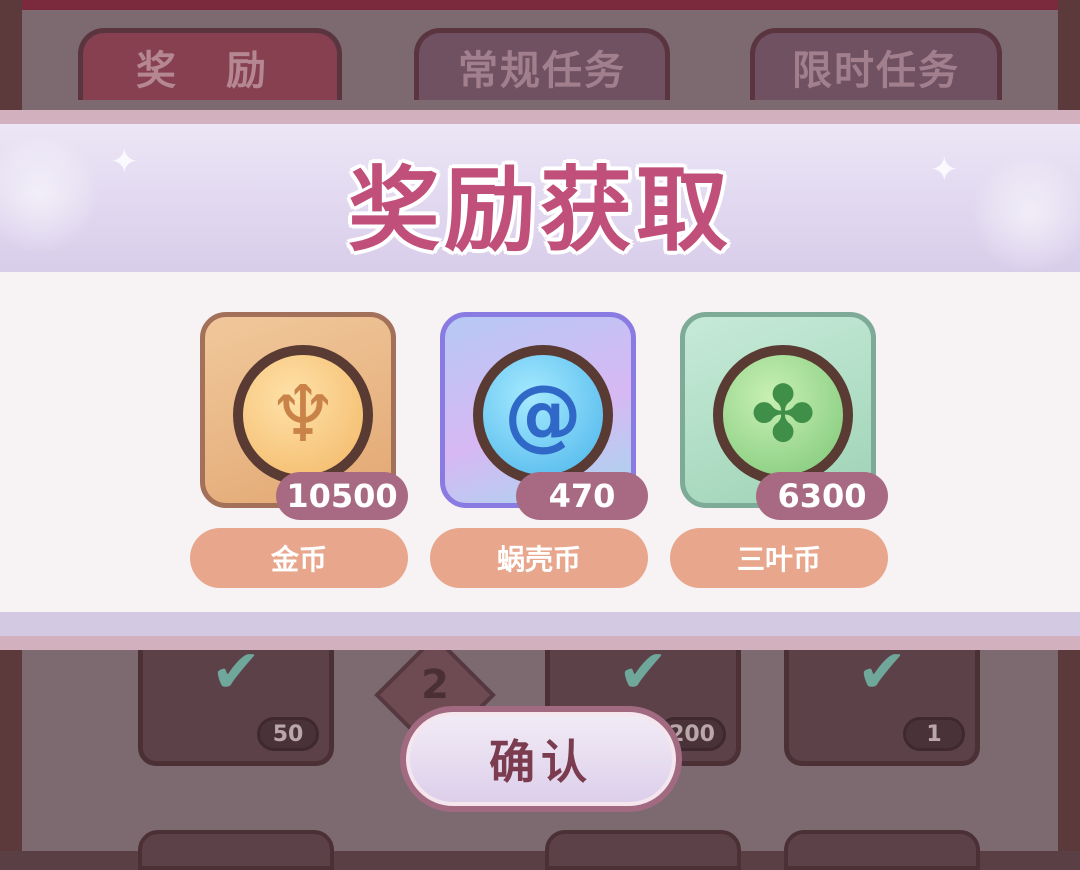  Describe the element at coordinates (783, 415) in the screenshot. I see `clover-coin-icon: ✤` at that location.